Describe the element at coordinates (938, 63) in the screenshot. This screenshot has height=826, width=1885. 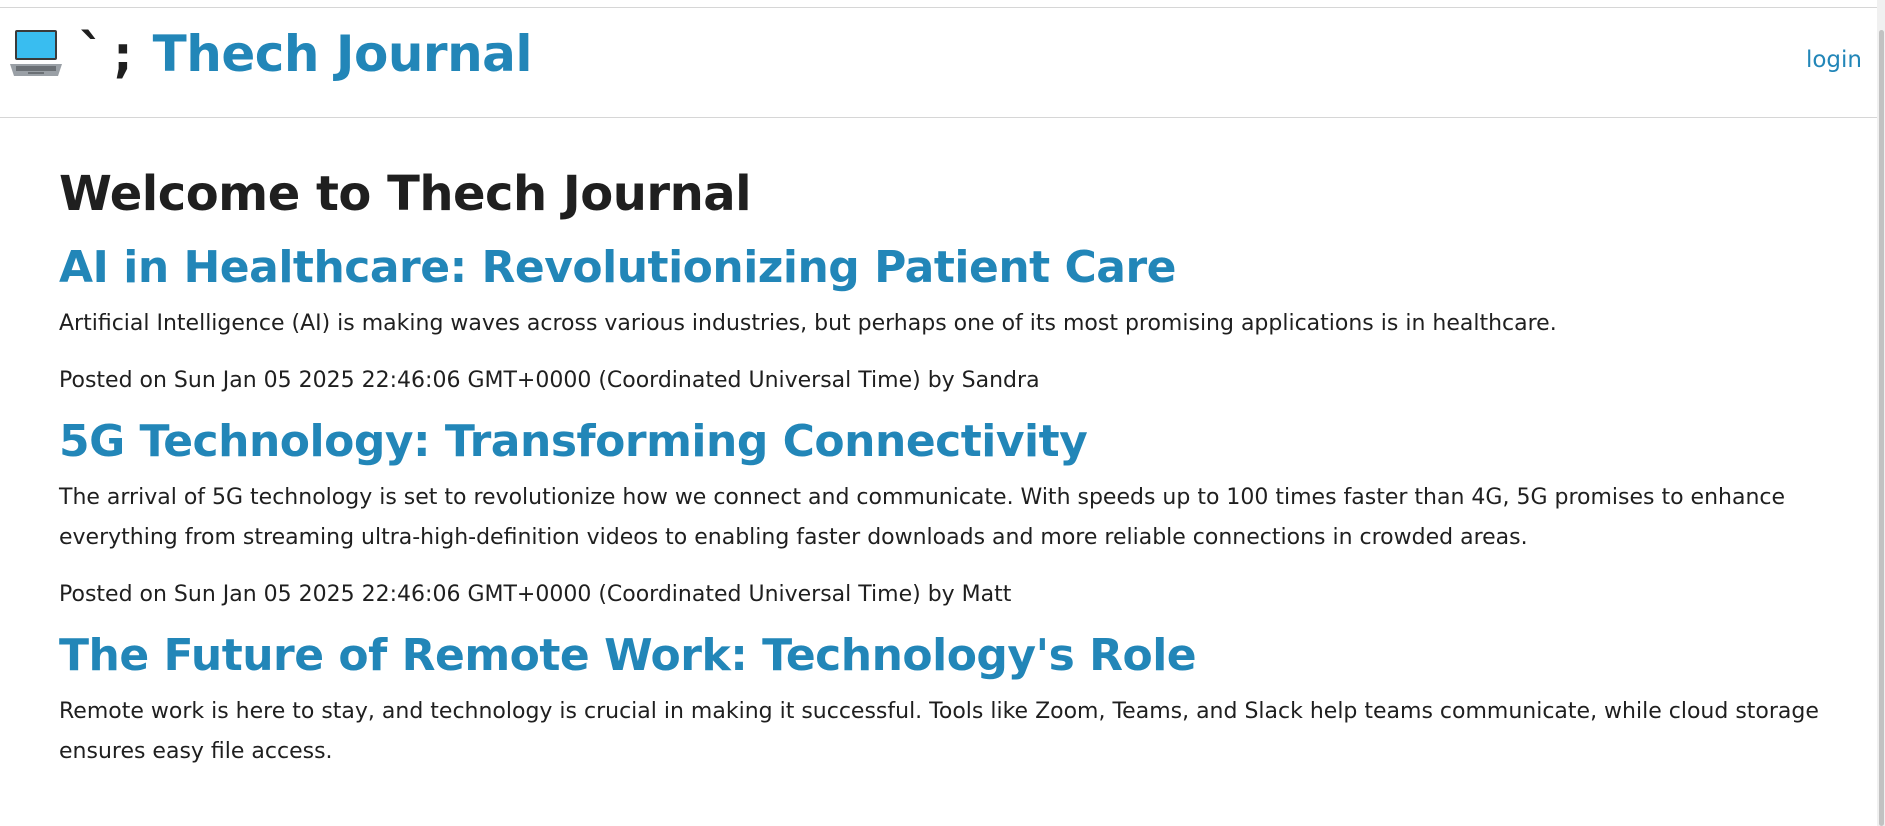
I see `site-header: `; Thech Journal login` at that location.